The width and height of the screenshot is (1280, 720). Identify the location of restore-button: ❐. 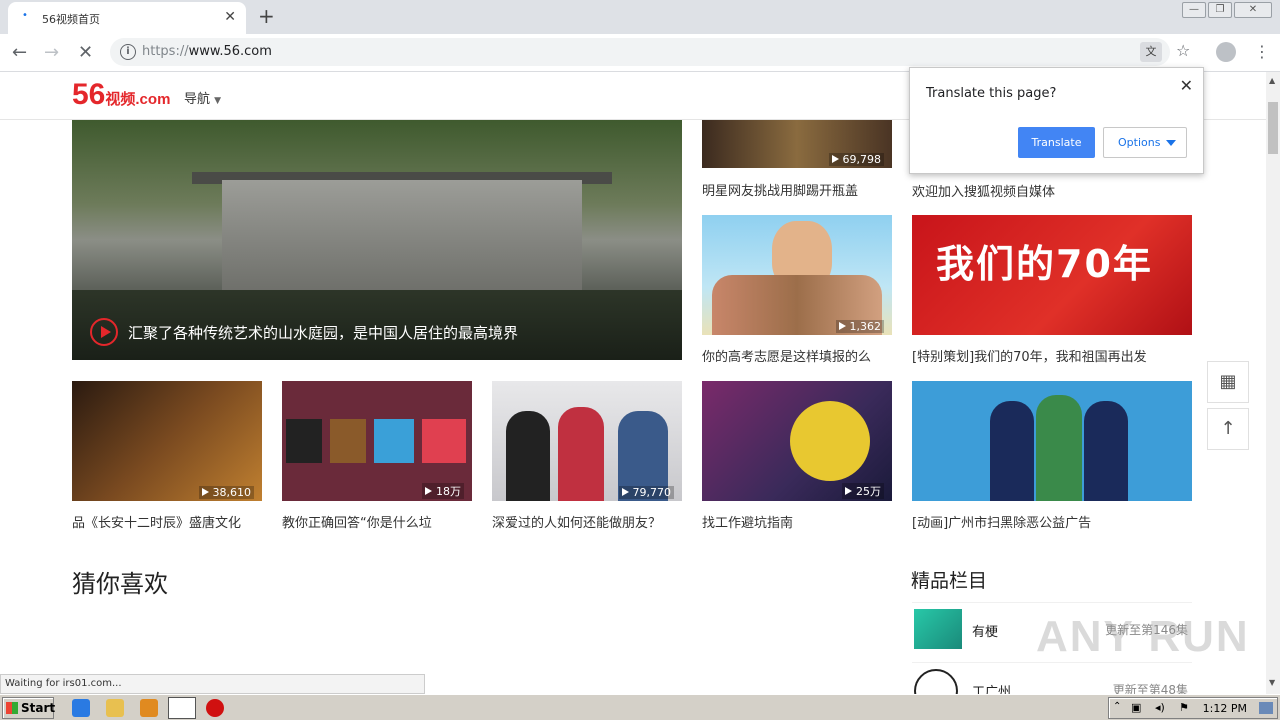
(1220, 10).